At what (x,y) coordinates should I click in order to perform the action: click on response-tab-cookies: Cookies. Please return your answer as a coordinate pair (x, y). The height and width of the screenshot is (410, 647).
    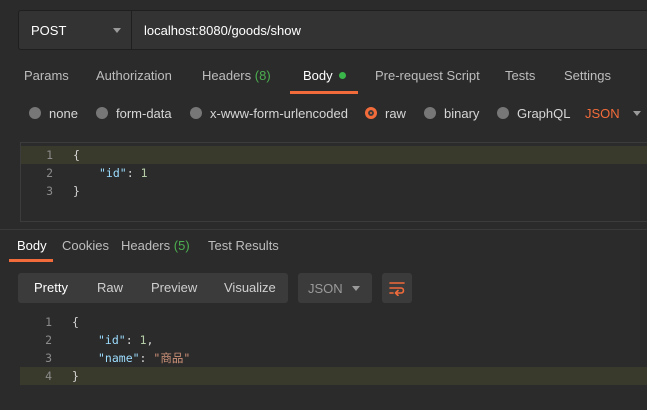
    Looking at the image, I should click on (85, 247).